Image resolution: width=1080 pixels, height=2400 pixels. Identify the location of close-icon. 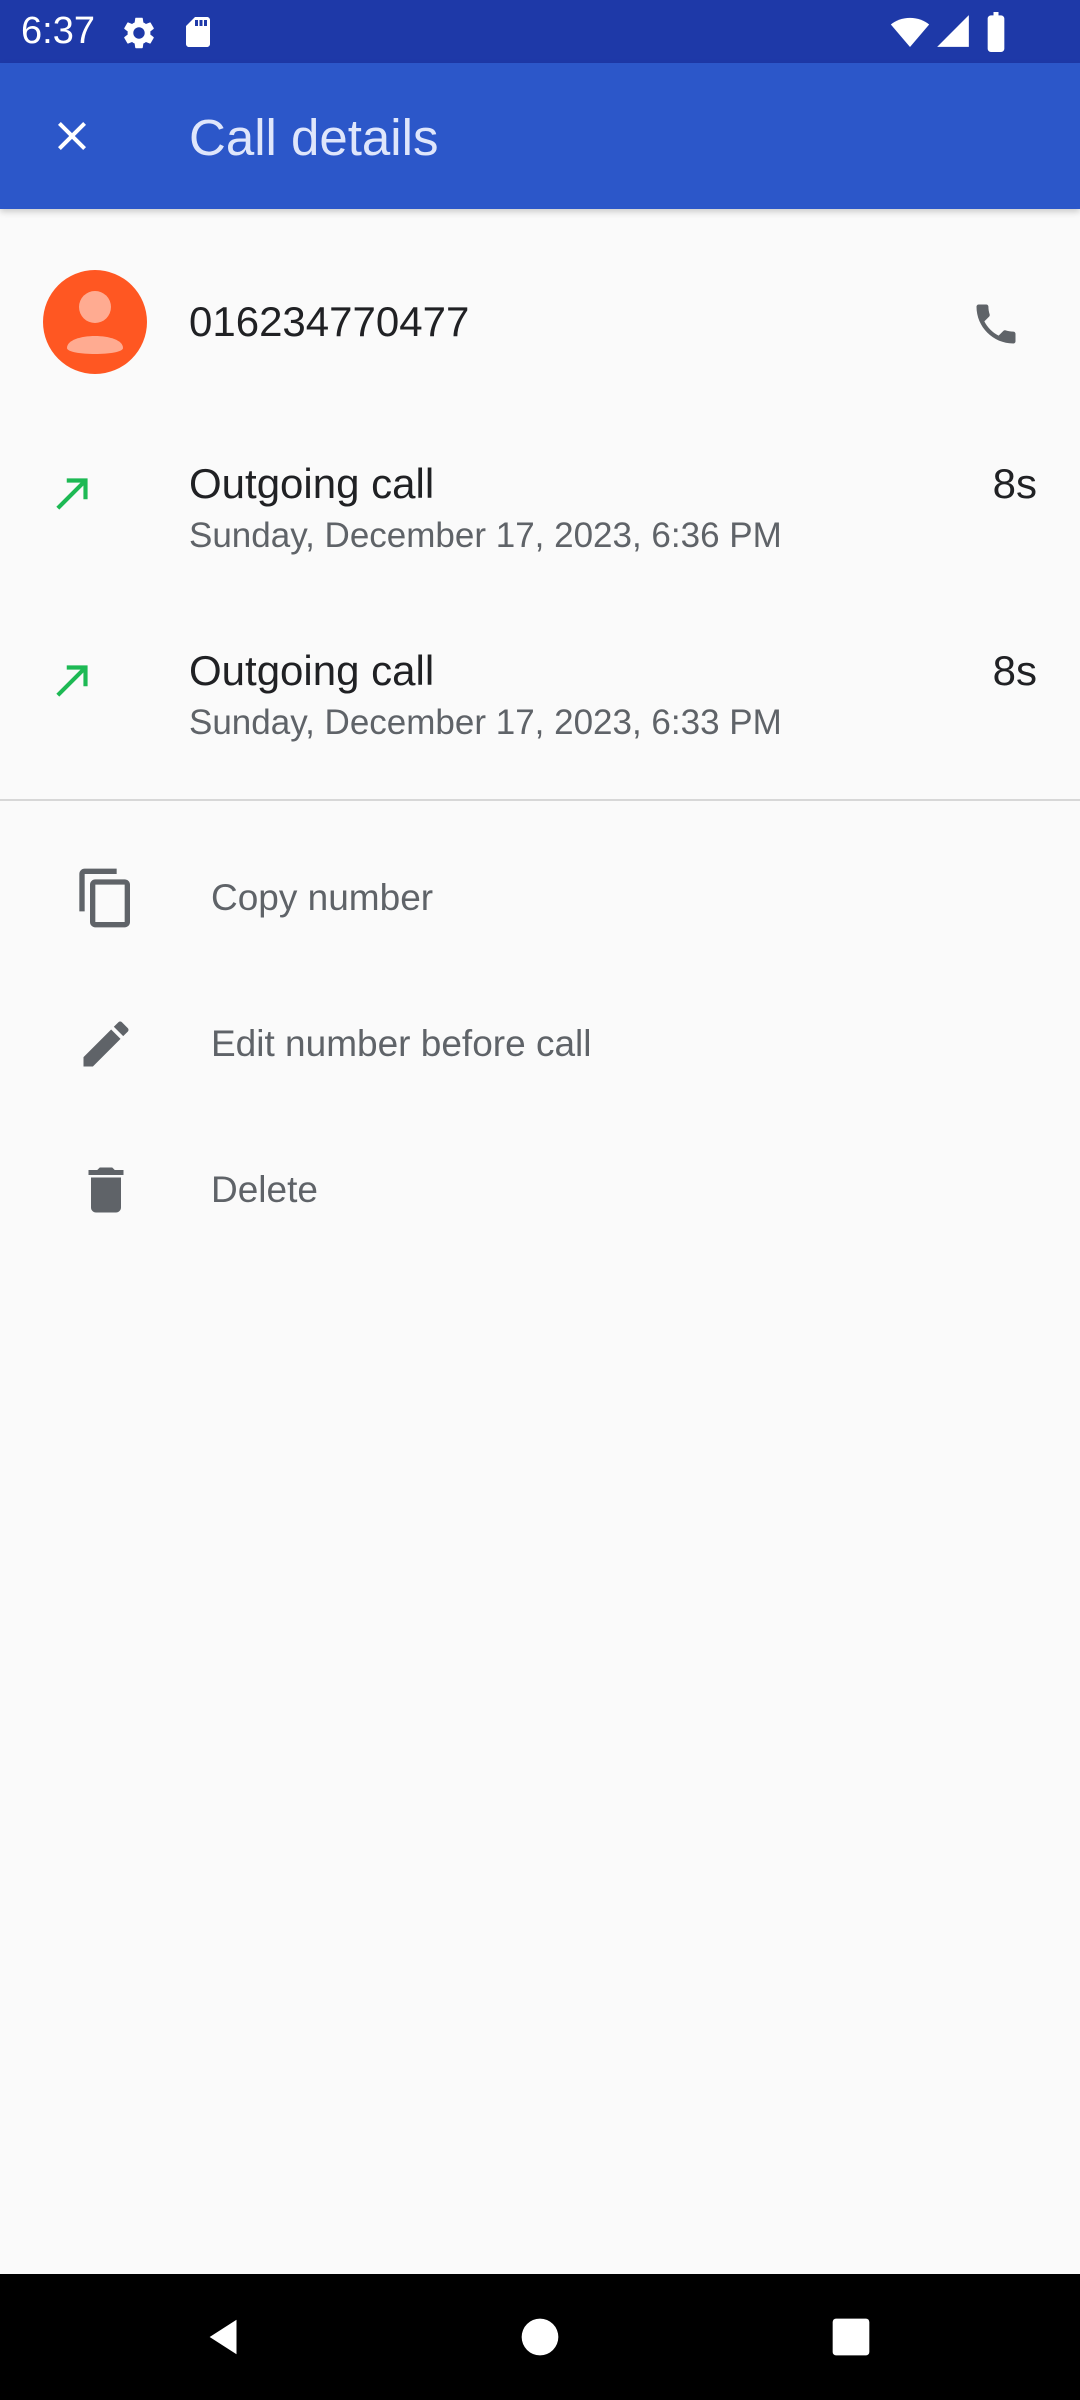
(72, 136).